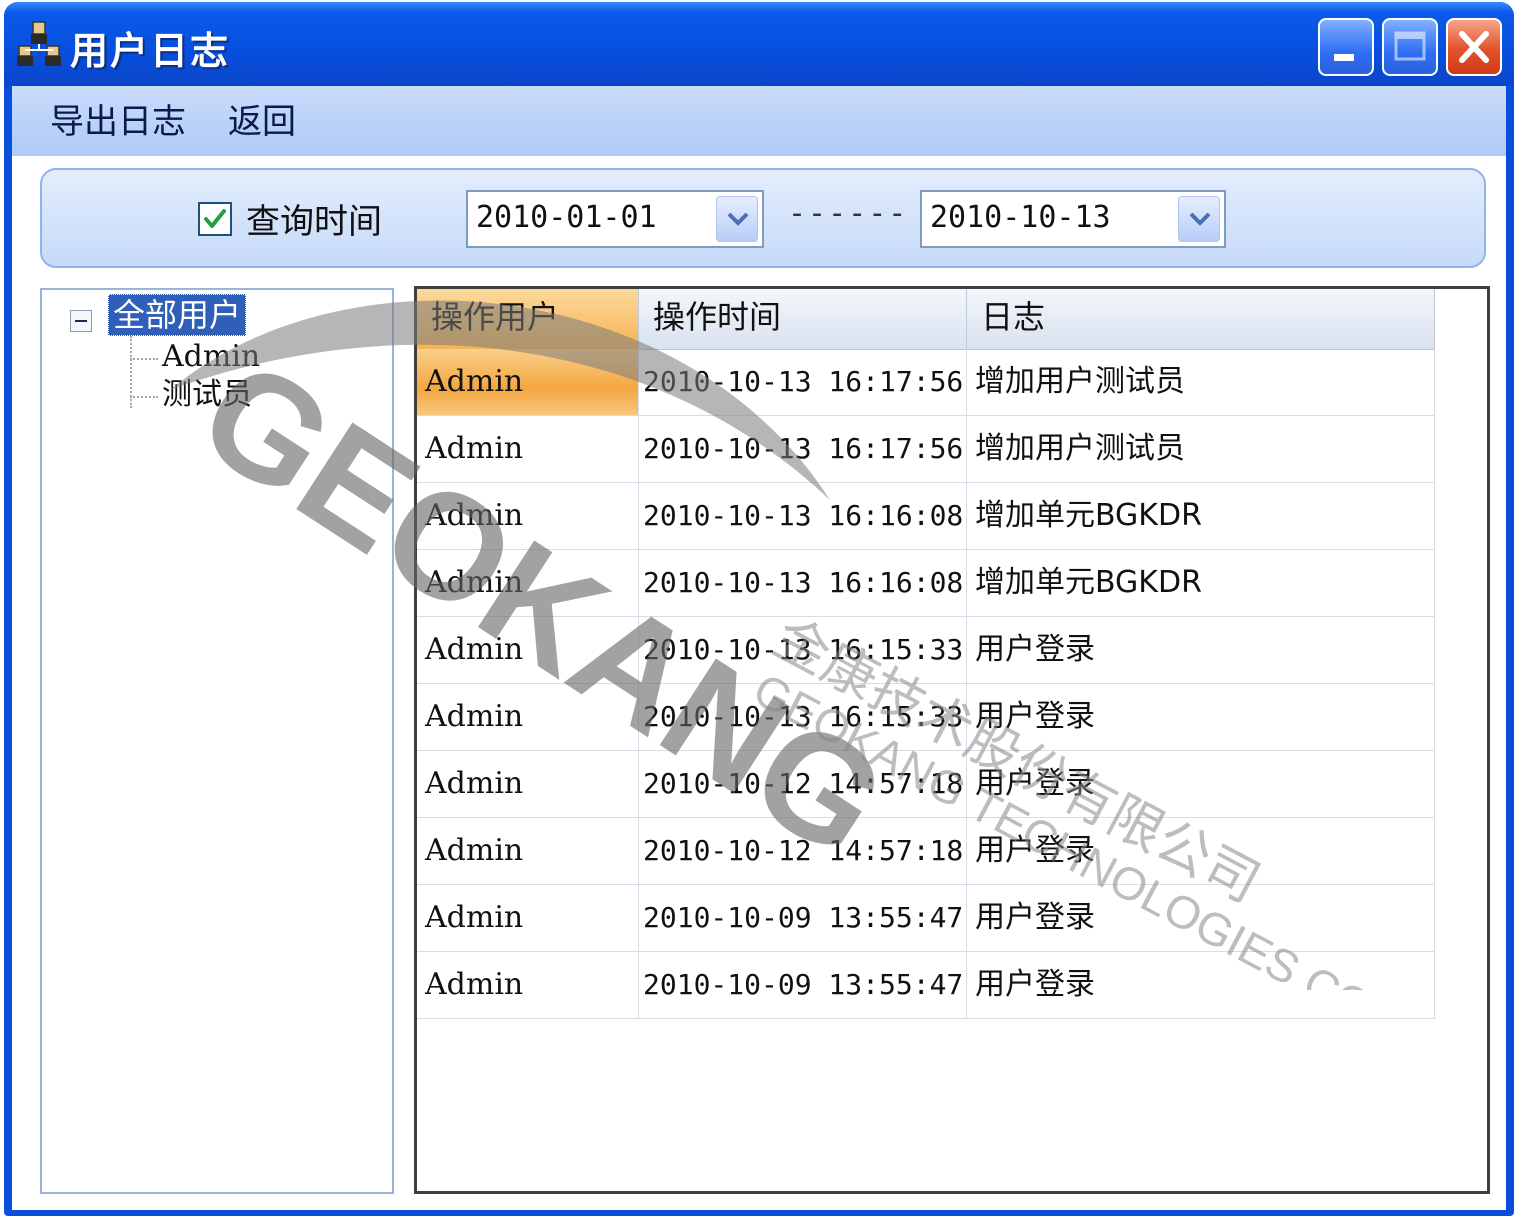 The height and width of the screenshot is (1220, 1520). I want to click on menu-back: 返回, so click(262, 122).